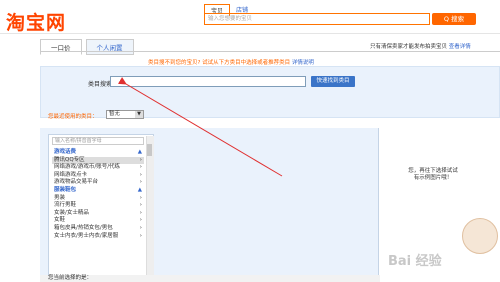 This screenshot has width=500, height=282. Describe the element at coordinates (415, 261) in the screenshot. I see `watermark-logo: Bai 经验` at that location.